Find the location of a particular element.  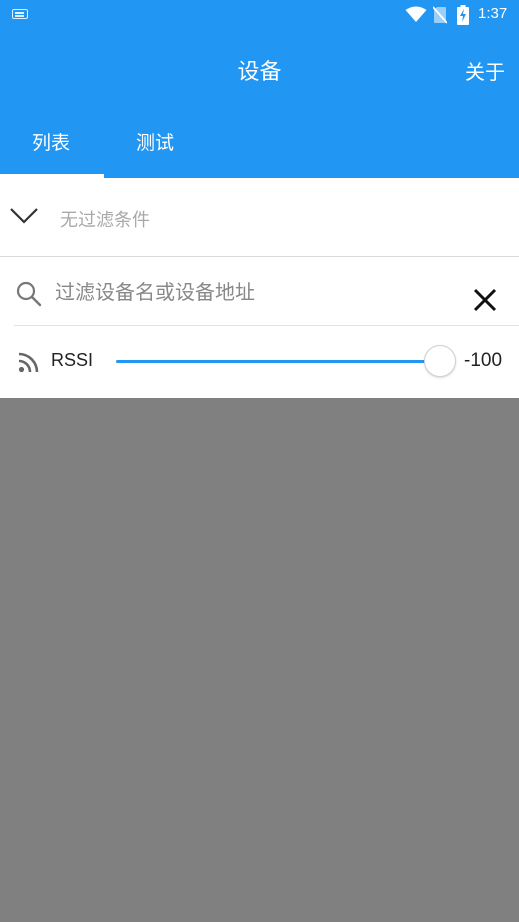

status-bar: 1:37 is located at coordinates (259, 15).